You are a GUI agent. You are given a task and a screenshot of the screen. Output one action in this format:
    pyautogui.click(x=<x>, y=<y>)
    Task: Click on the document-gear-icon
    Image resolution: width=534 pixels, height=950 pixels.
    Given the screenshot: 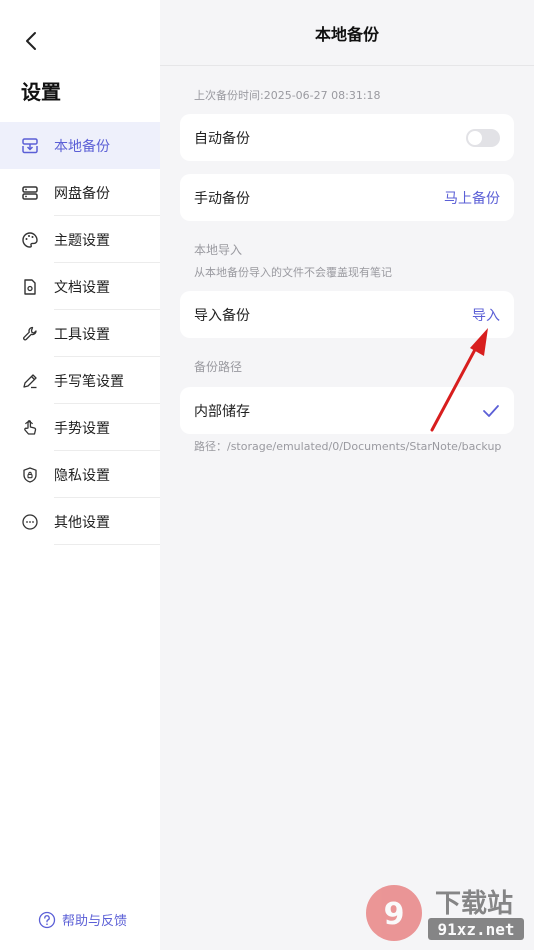 What is the action you would take?
    pyautogui.click(x=30, y=287)
    